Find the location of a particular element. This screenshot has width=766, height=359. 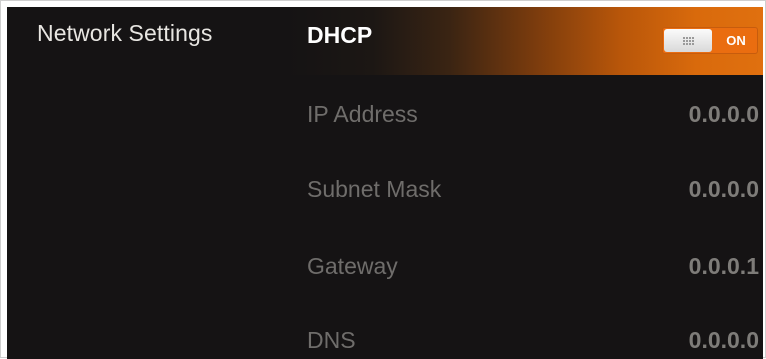

toggle-knob is located at coordinates (688, 40).